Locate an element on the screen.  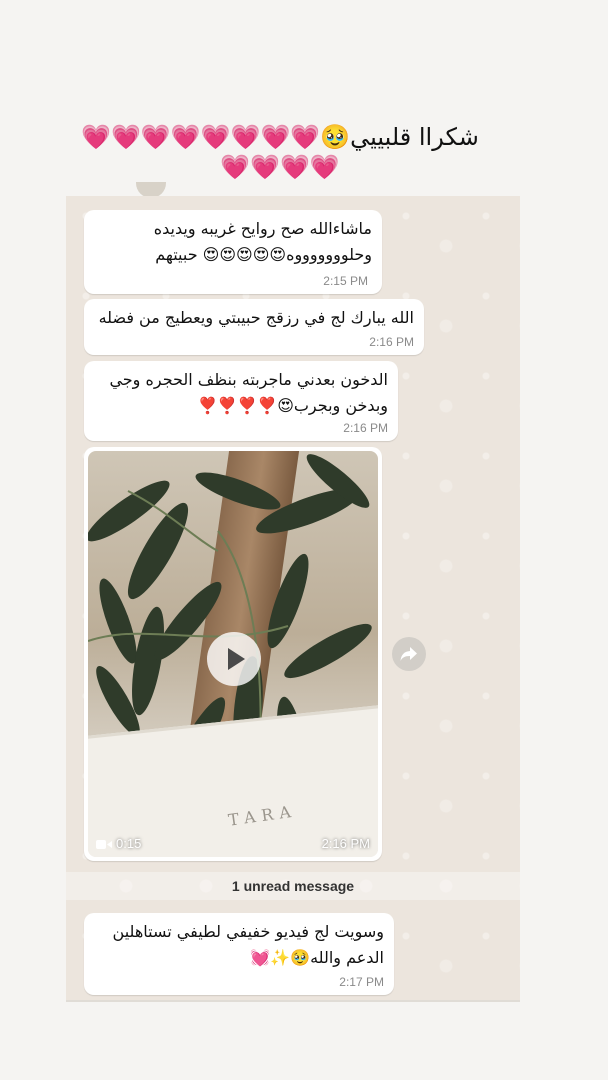
forward-icon is located at coordinates (409, 654).